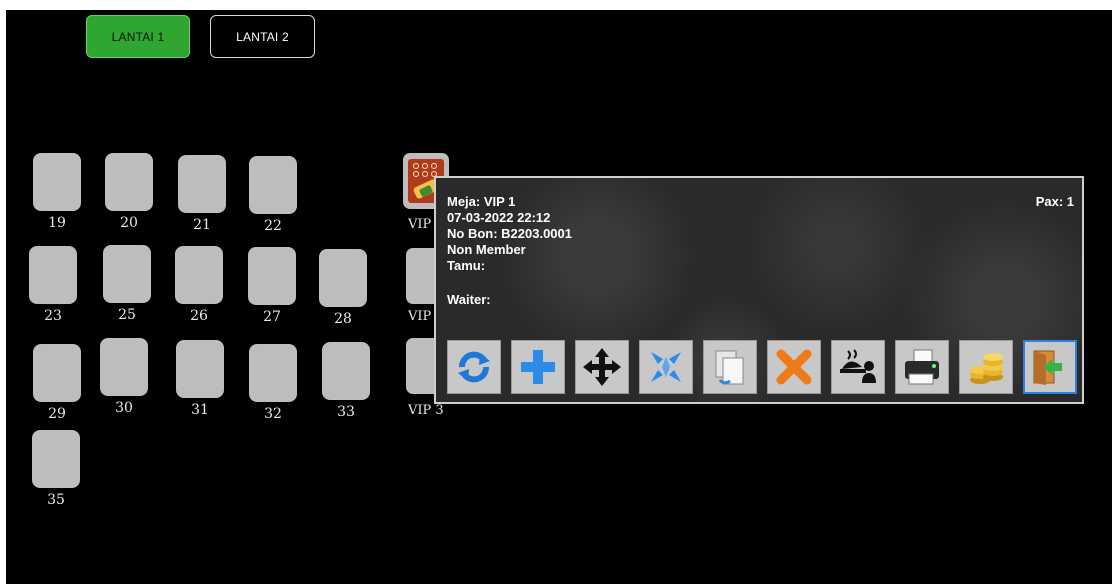  I want to click on pax-count: Pax: 1, so click(1054, 201).